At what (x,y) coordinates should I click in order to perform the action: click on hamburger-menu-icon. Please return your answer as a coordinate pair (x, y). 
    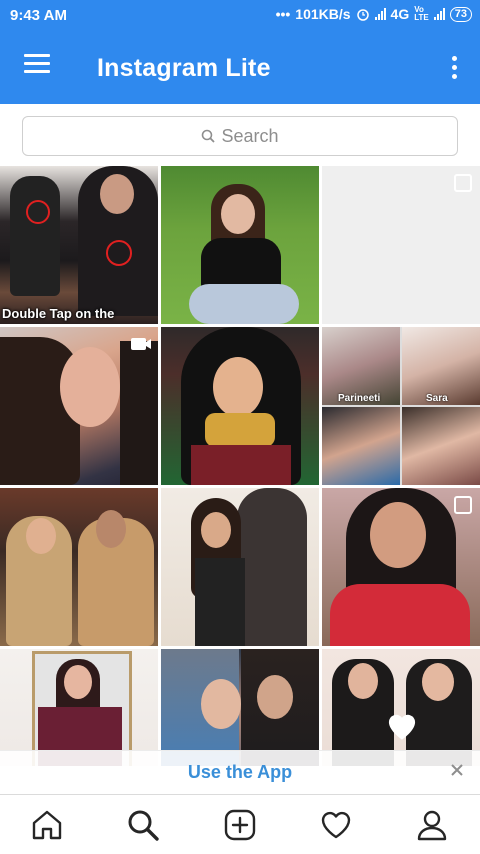
    Looking at the image, I should click on (37, 64).